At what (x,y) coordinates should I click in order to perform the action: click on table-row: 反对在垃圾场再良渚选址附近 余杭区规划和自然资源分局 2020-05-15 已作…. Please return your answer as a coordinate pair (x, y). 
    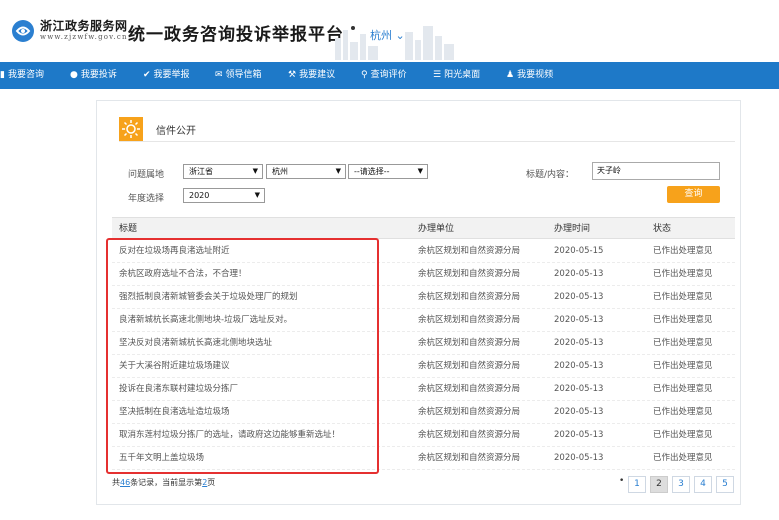
    Looking at the image, I should click on (423, 251).